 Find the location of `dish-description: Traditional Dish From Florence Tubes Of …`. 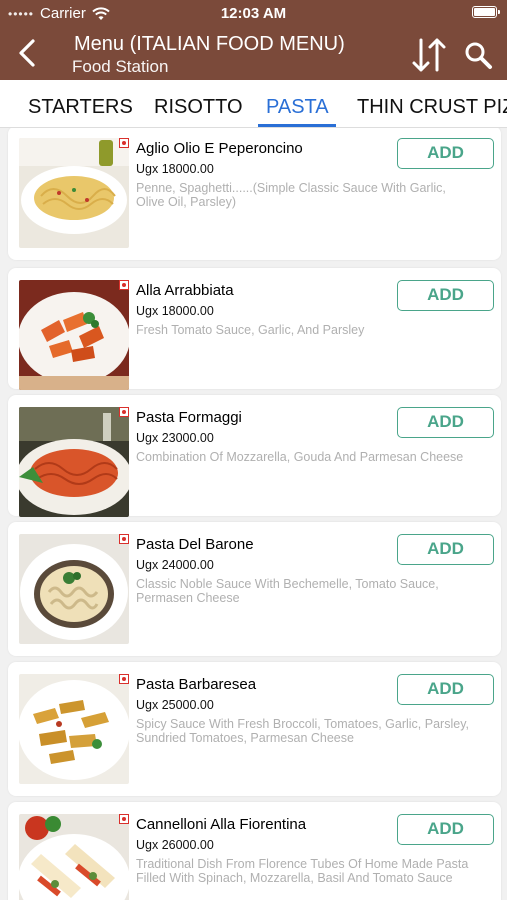

dish-description: Traditional Dish From Florence Tubes Of … is located at coordinates (302, 871).